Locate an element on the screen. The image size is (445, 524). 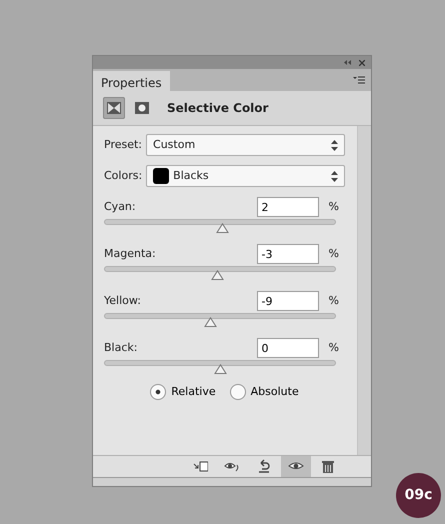
value-field: -3 is located at coordinates (287, 254).